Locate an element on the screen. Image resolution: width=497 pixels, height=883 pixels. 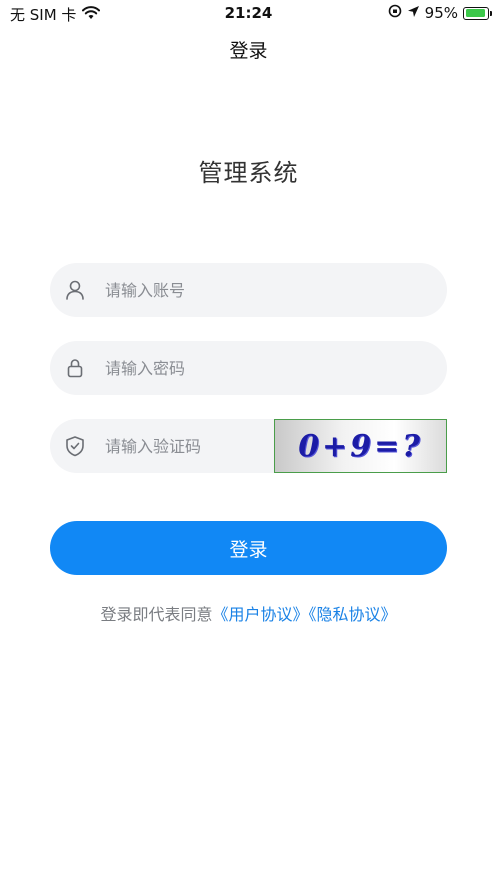
password-input is located at coordinates (230, 368).